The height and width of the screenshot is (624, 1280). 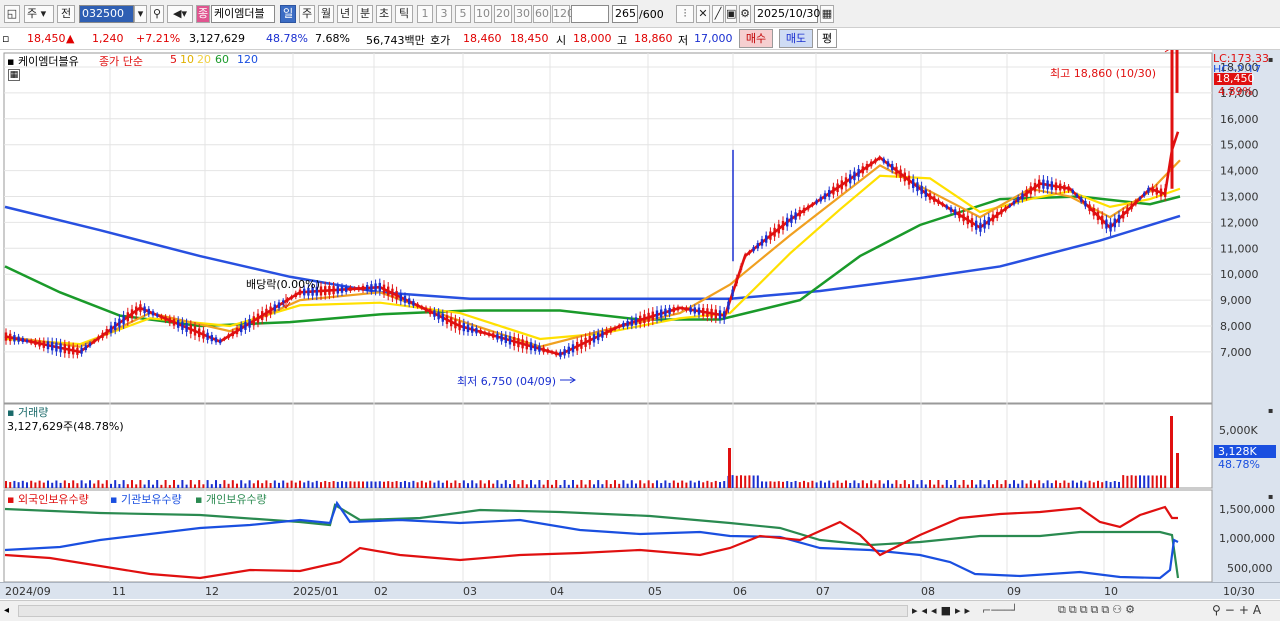 I want to click on average-button: 평, so click(x=827, y=38).